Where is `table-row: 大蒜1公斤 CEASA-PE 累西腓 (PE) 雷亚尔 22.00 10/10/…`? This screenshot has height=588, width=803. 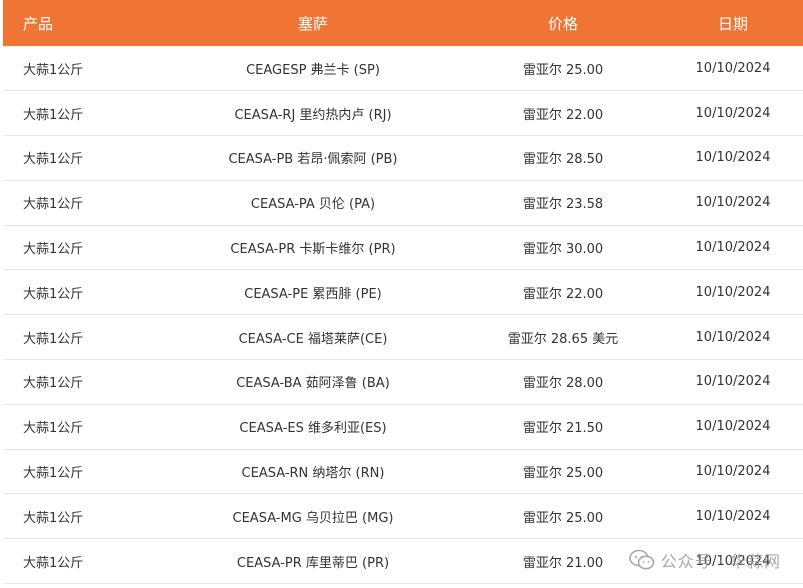 table-row: 大蒜1公斤 CEASA-PE 累西腓 (PE) 雷亚尔 22.00 10/10/… is located at coordinates (403, 292).